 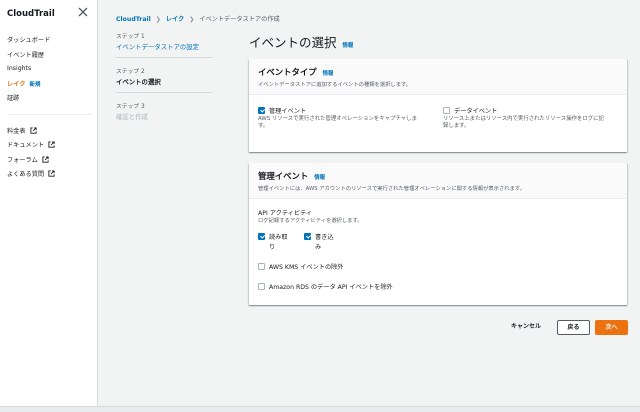 I want to click on management-events-checkbox, so click(x=261, y=110).